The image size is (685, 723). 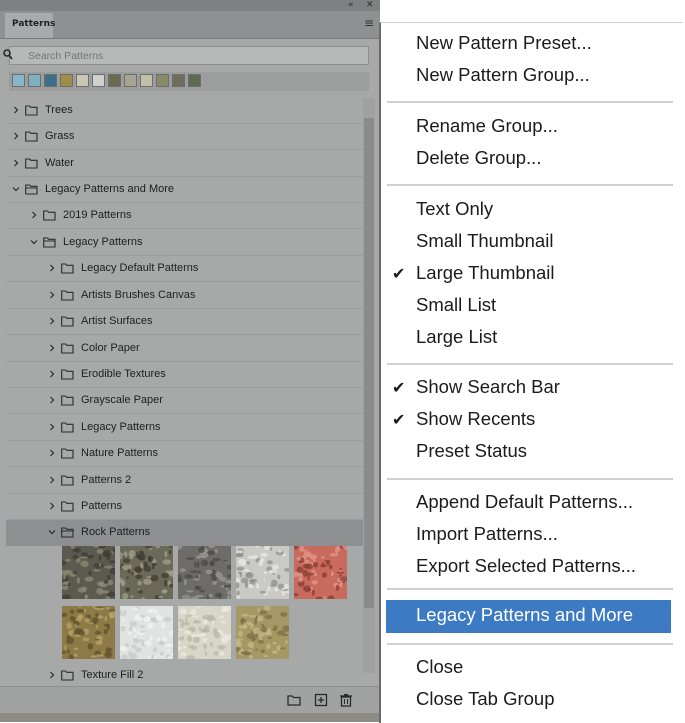 What do you see at coordinates (439, 667) in the screenshot?
I see `menu-item-close: Close` at bounding box center [439, 667].